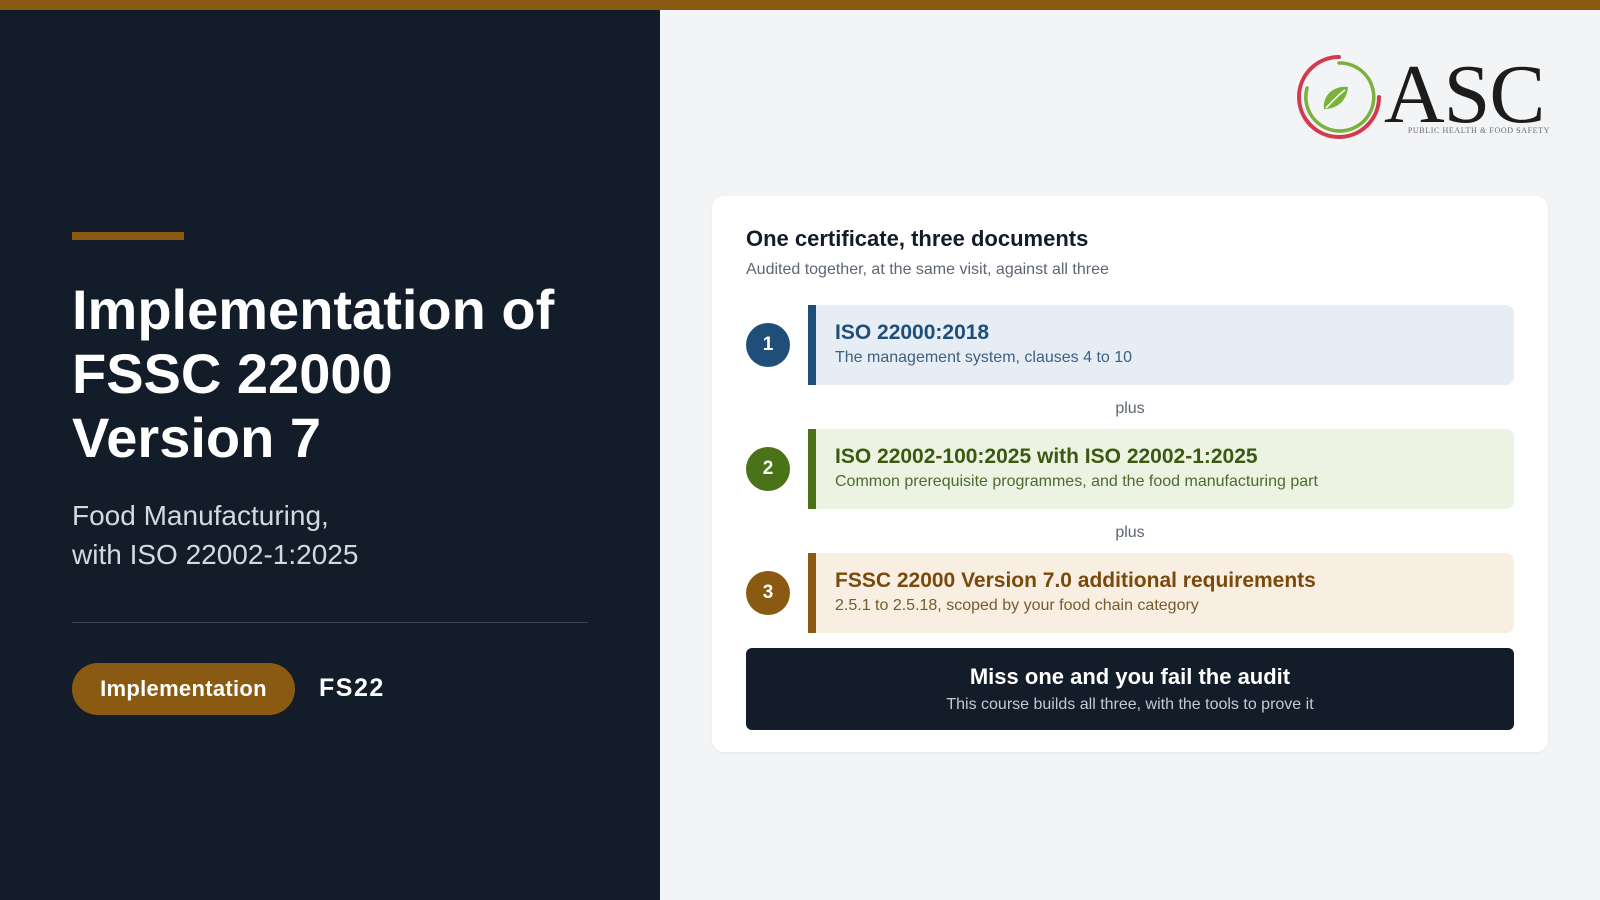 The width and height of the screenshot is (1600, 900). What do you see at coordinates (768, 593) in the screenshot?
I see `step-number-badge: 3` at bounding box center [768, 593].